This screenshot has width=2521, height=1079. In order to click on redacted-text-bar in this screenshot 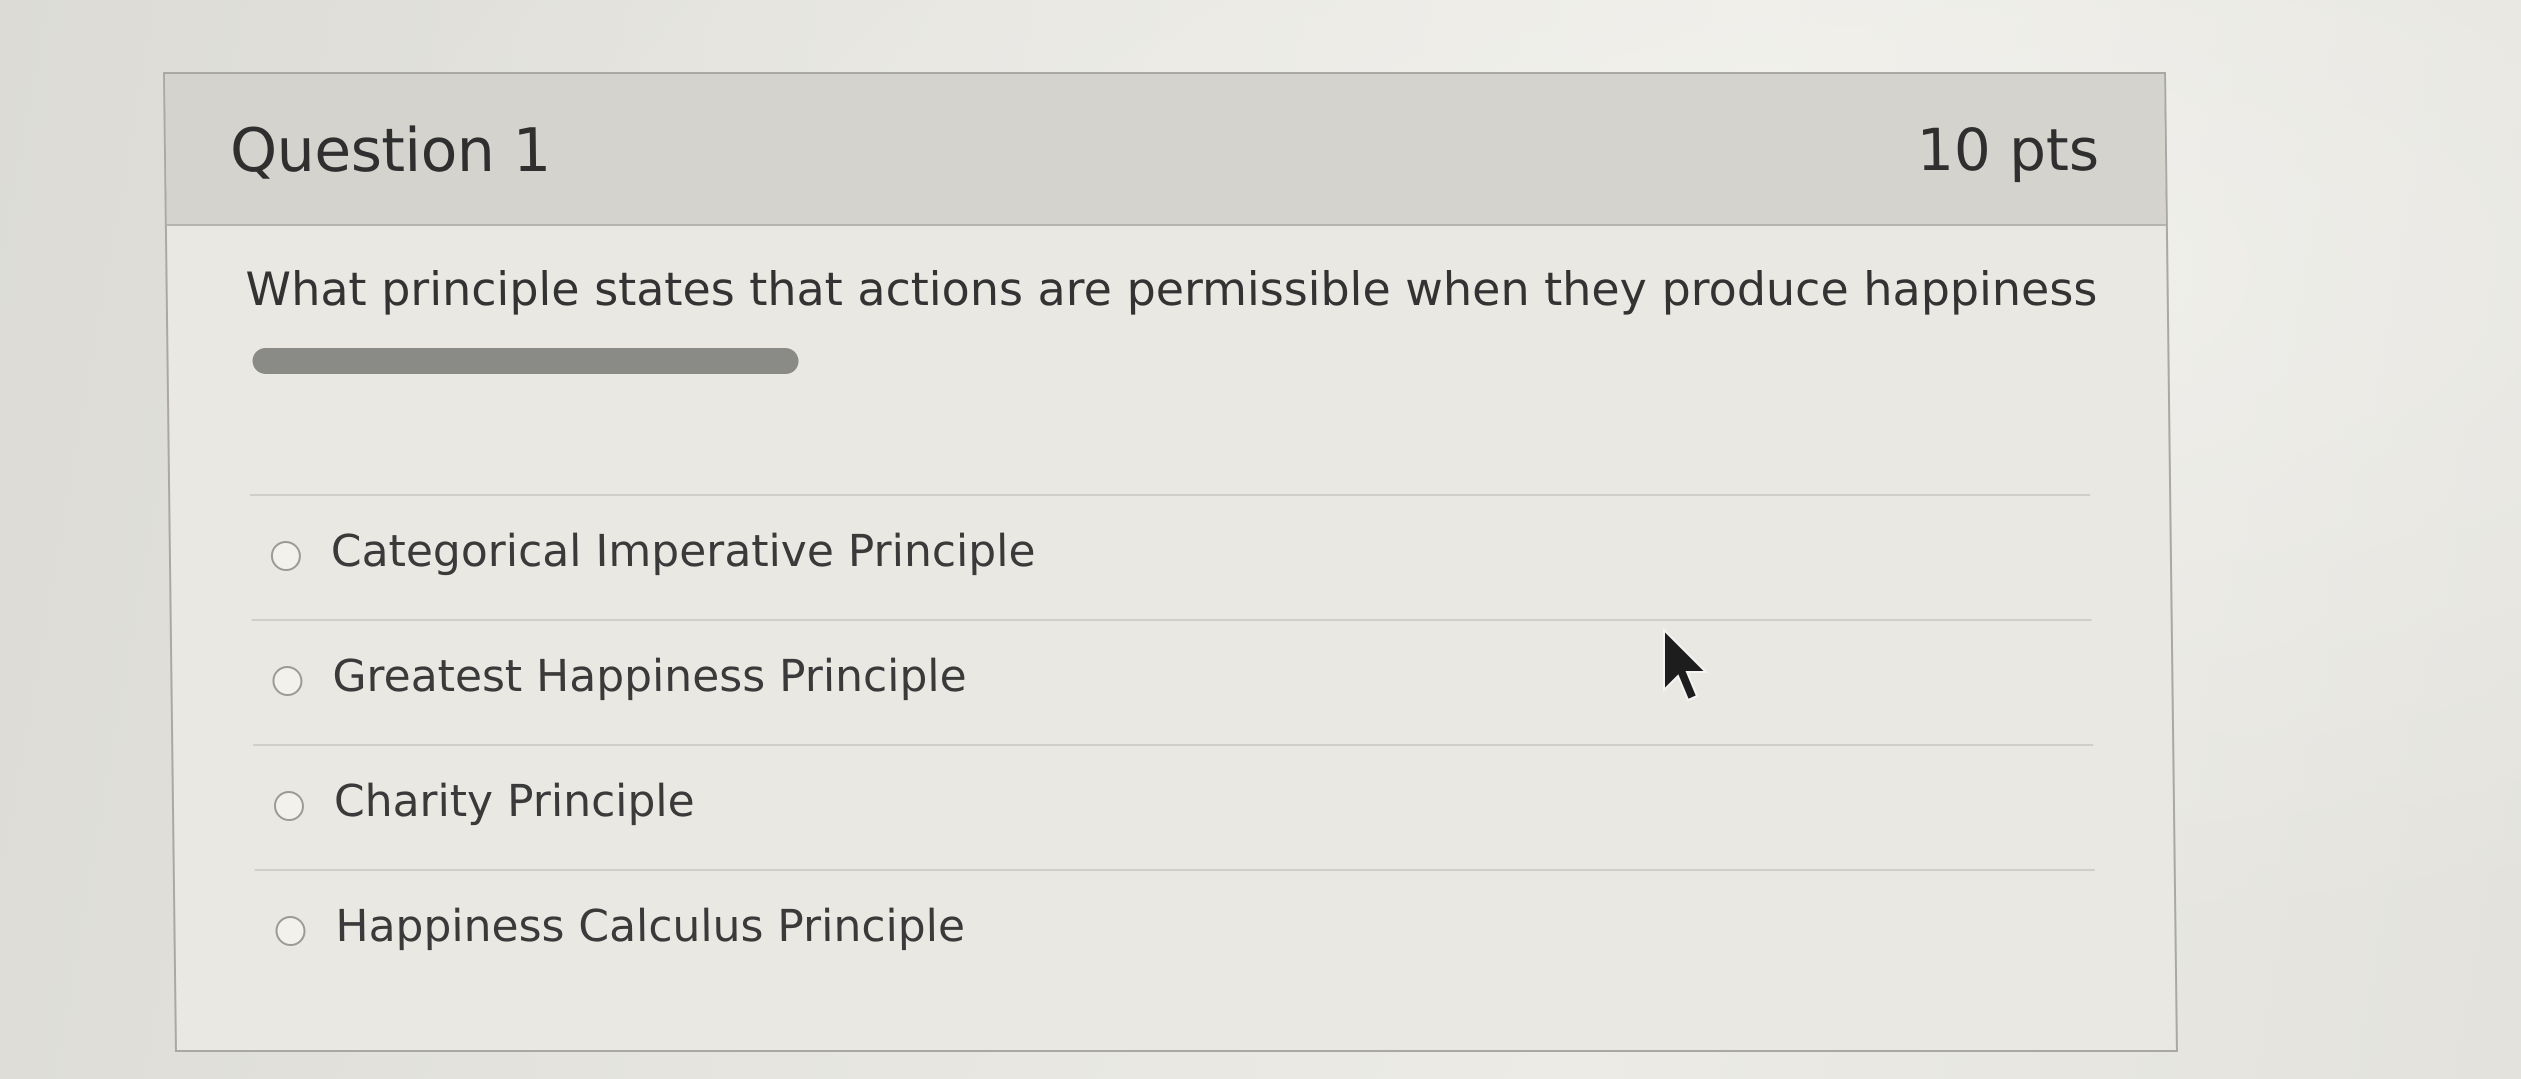, I will do `click(525, 361)`.